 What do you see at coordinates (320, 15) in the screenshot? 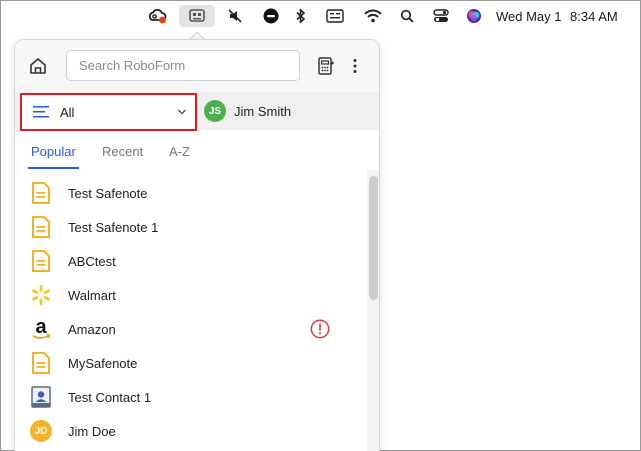
I see `menu-bar: Wed May 1 8:34 AM` at bounding box center [320, 15].